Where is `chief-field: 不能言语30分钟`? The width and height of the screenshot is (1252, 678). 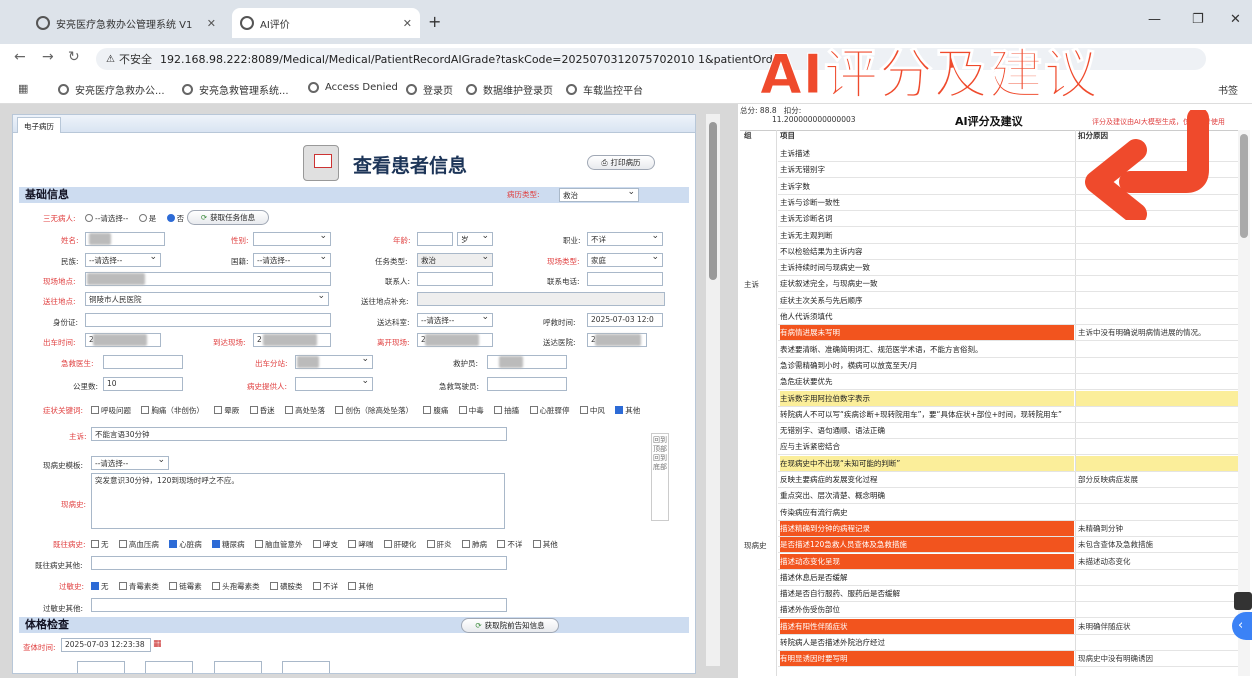
chief-field: 不能言语30分钟 is located at coordinates (299, 434).